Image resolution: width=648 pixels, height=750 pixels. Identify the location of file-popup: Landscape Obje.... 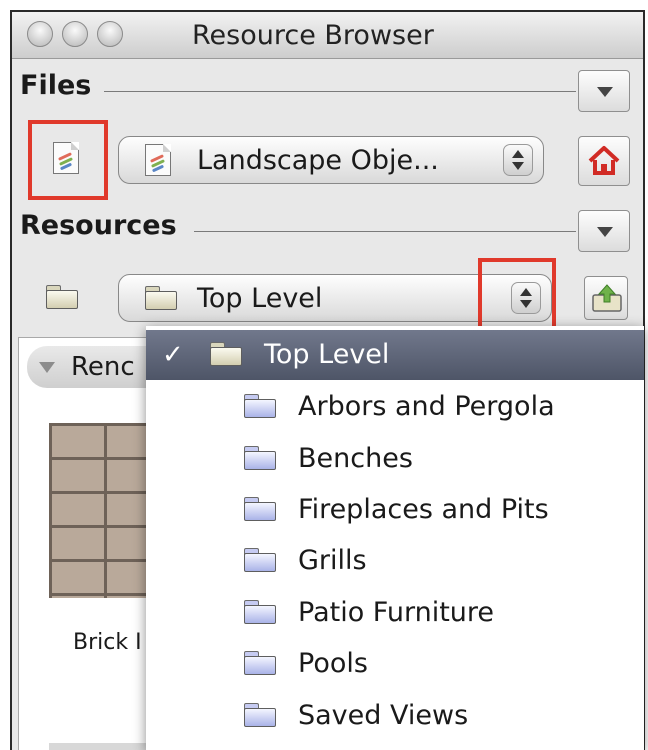
(331, 160).